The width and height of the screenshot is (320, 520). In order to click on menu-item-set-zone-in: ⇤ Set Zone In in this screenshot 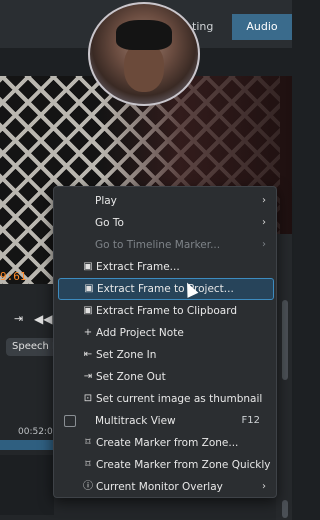, I will do `click(165, 355)`.